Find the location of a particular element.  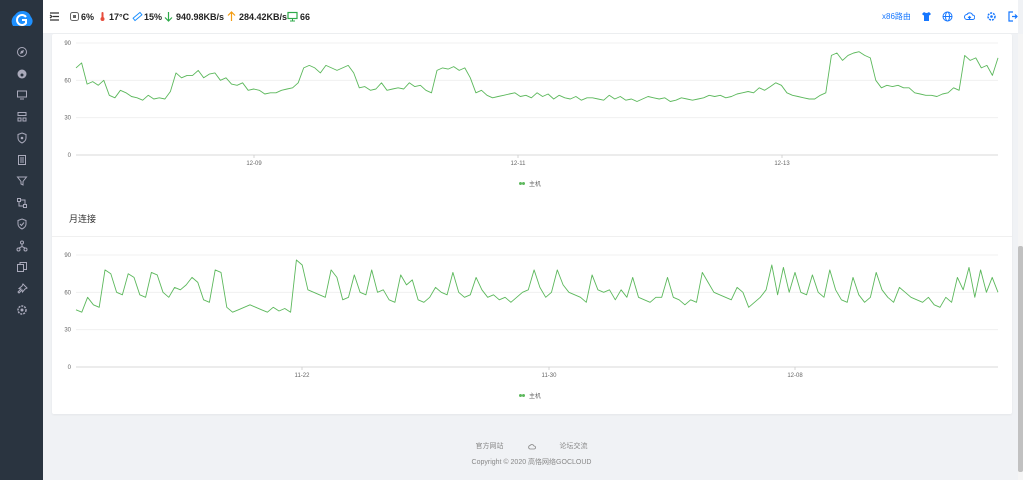

legend-chart1: 主机 is located at coordinates (530, 183).